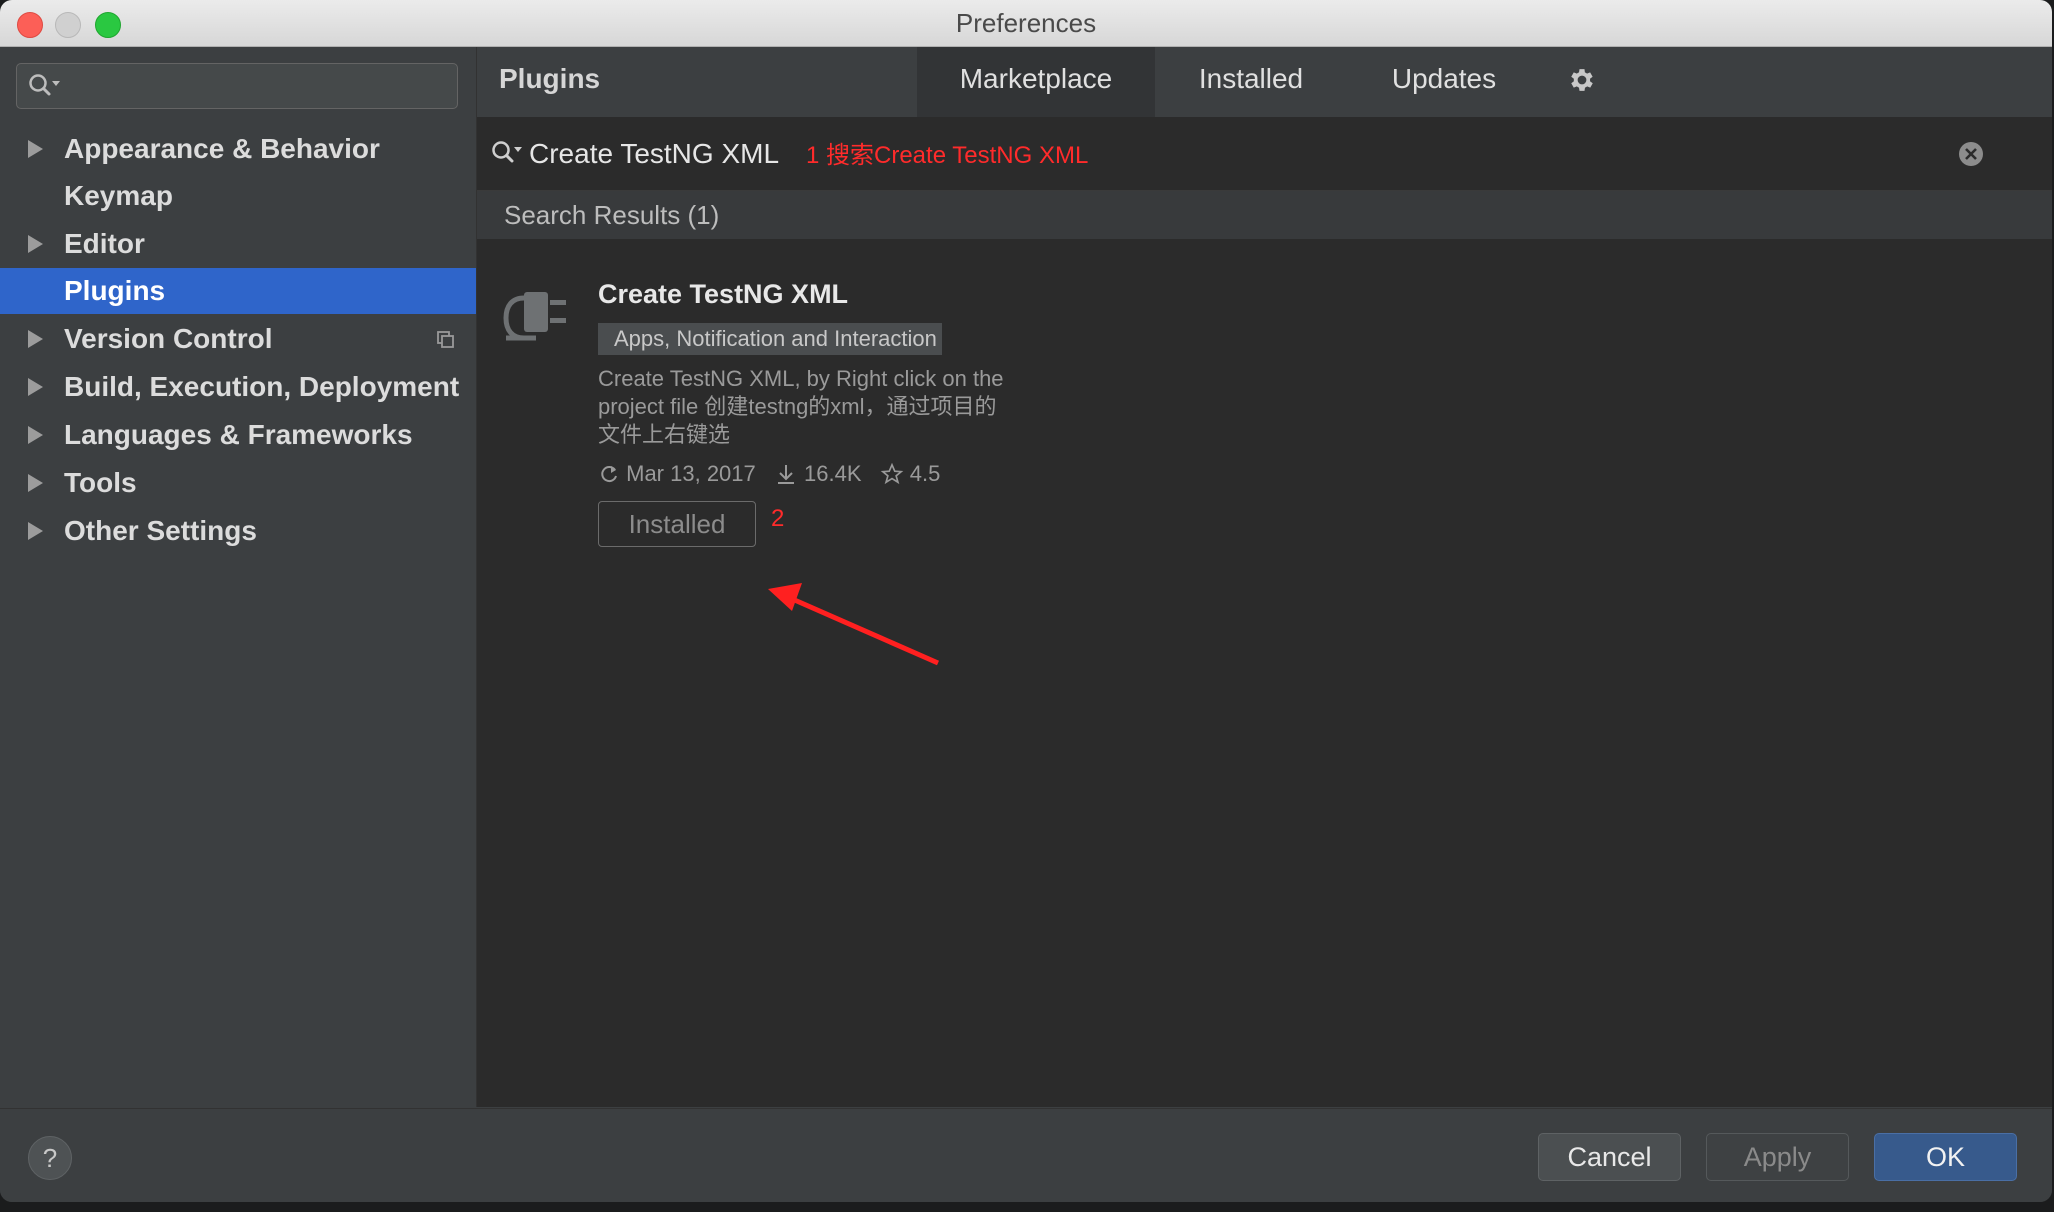  I want to click on title-bar: Preferences, so click(1026, 23).